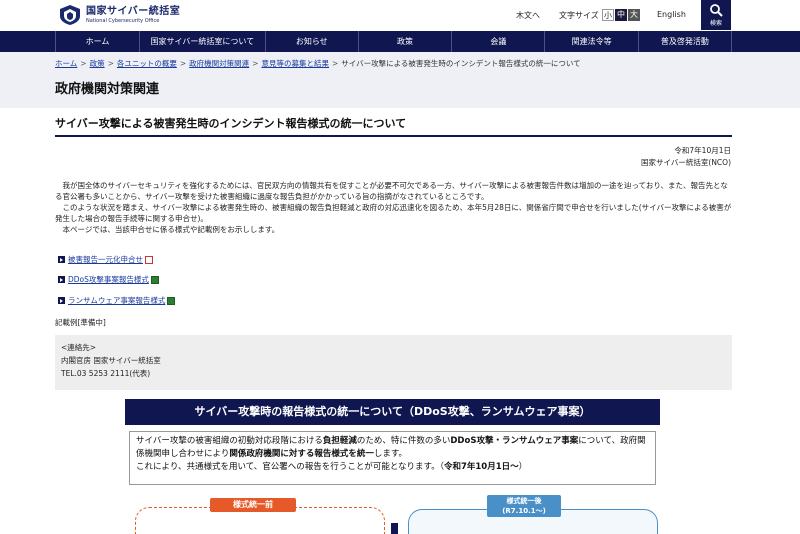 This screenshot has width=800, height=534. Describe the element at coordinates (66, 63) in the screenshot. I see `breadcrumb-home: ホーム` at that location.